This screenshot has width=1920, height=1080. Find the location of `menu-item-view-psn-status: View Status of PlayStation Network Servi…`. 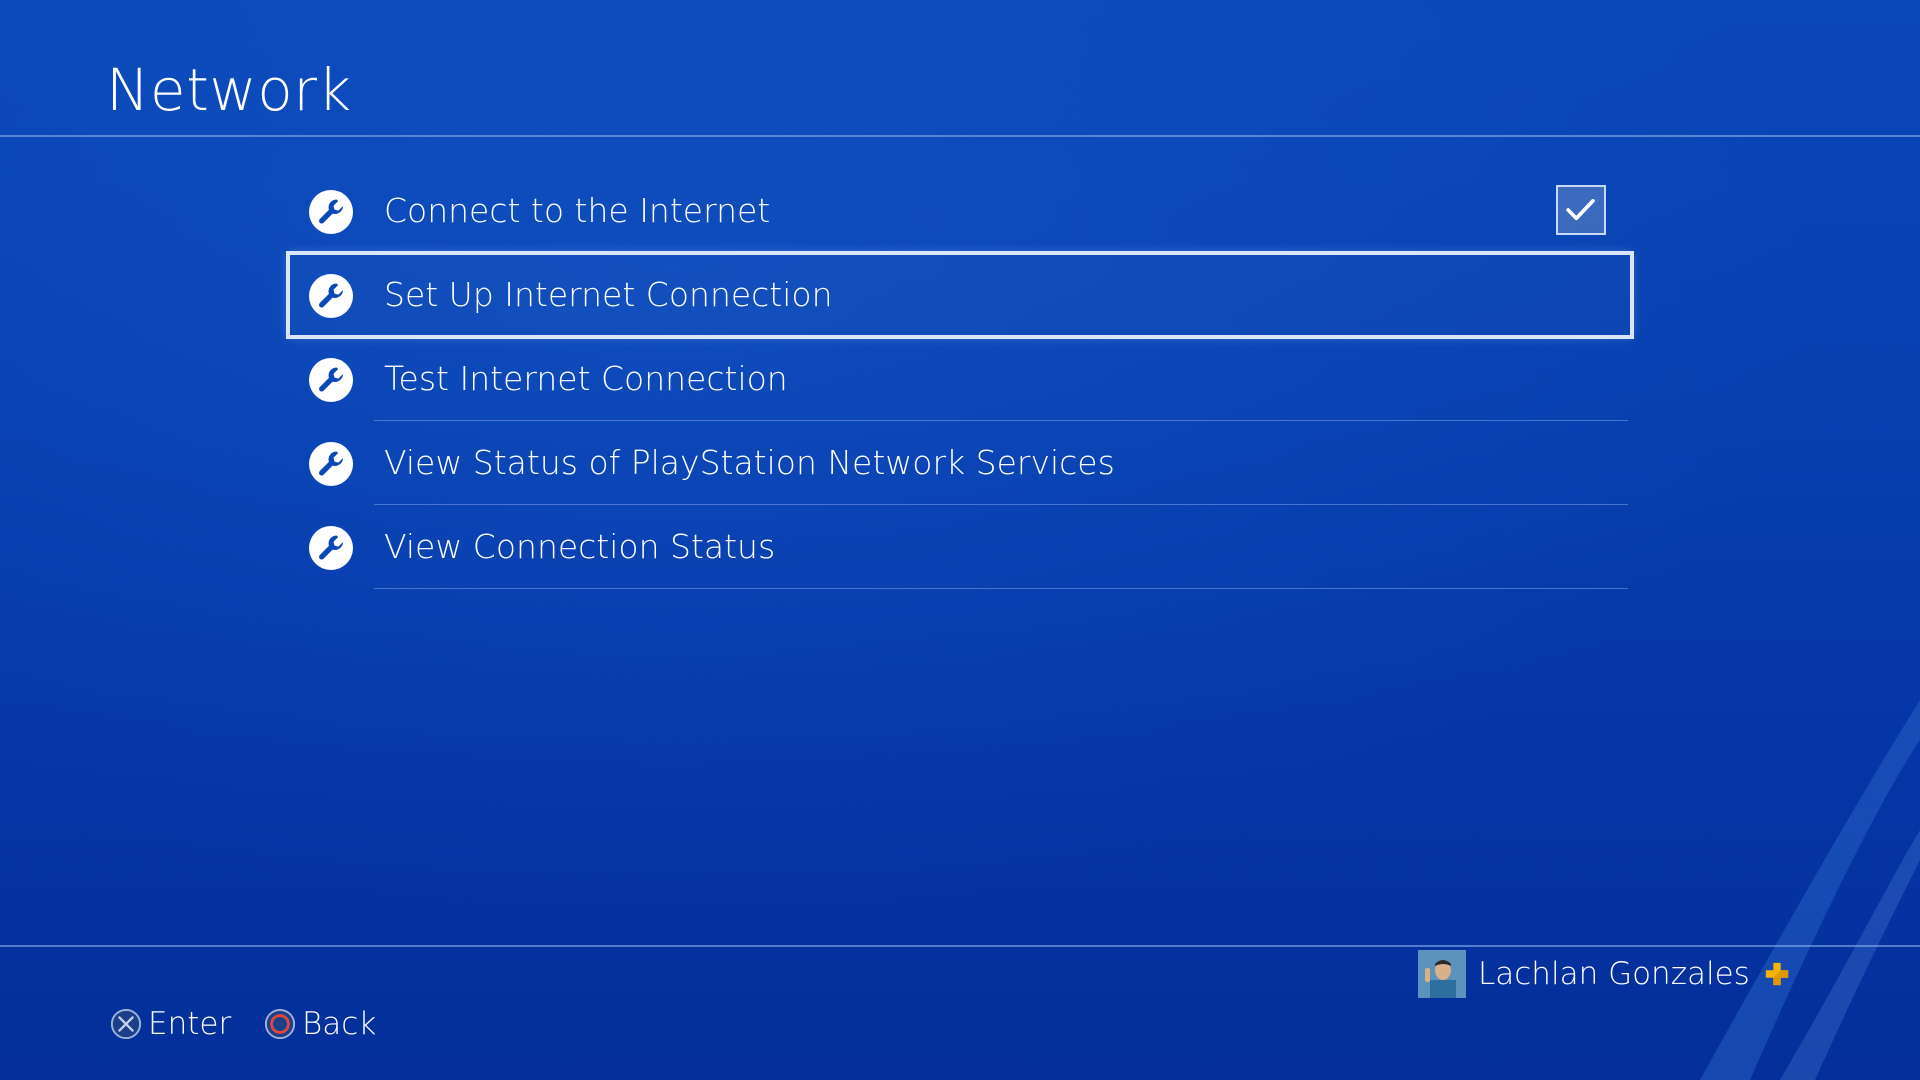

menu-item-view-psn-status: View Status of PlayStation Network Servi… is located at coordinates (960, 463).